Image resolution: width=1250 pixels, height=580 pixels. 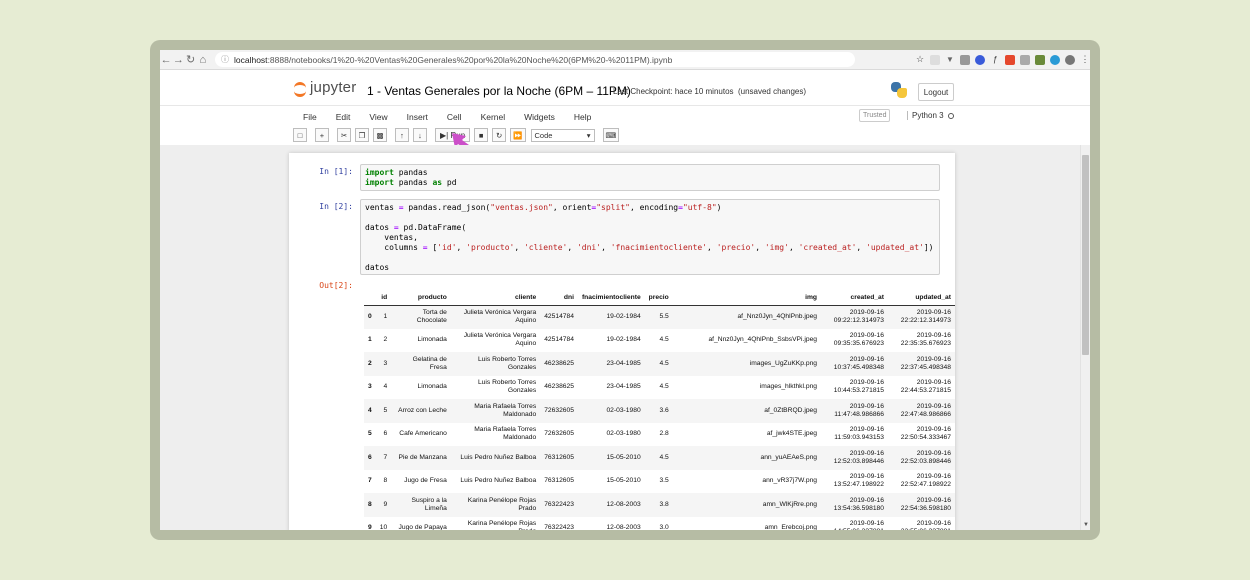 I want to click on back-icon: ←, so click(x=166, y=60).